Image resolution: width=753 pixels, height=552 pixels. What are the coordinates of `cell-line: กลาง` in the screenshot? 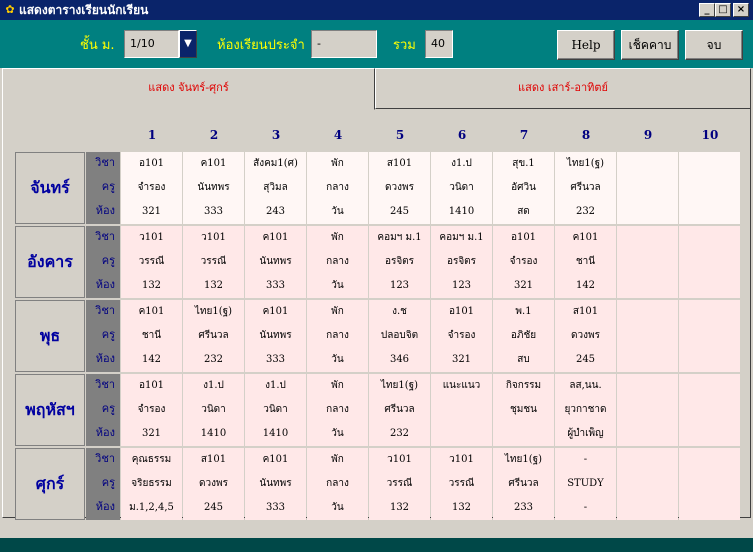 It's located at (337, 187).